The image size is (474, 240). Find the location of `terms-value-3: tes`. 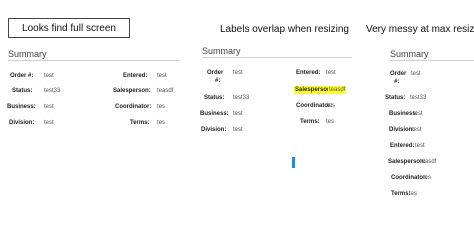

terms-value-3: tes is located at coordinates (413, 194).